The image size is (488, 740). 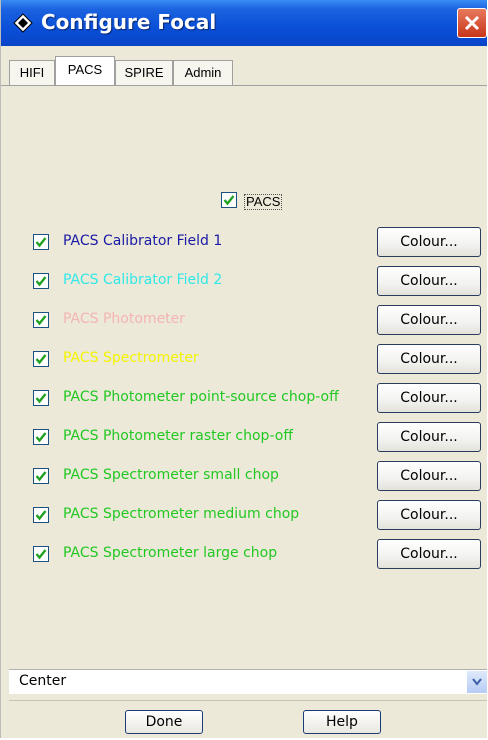 What do you see at coordinates (131, 358) in the screenshot?
I see `focal-label: PACS Spectrometer` at bounding box center [131, 358].